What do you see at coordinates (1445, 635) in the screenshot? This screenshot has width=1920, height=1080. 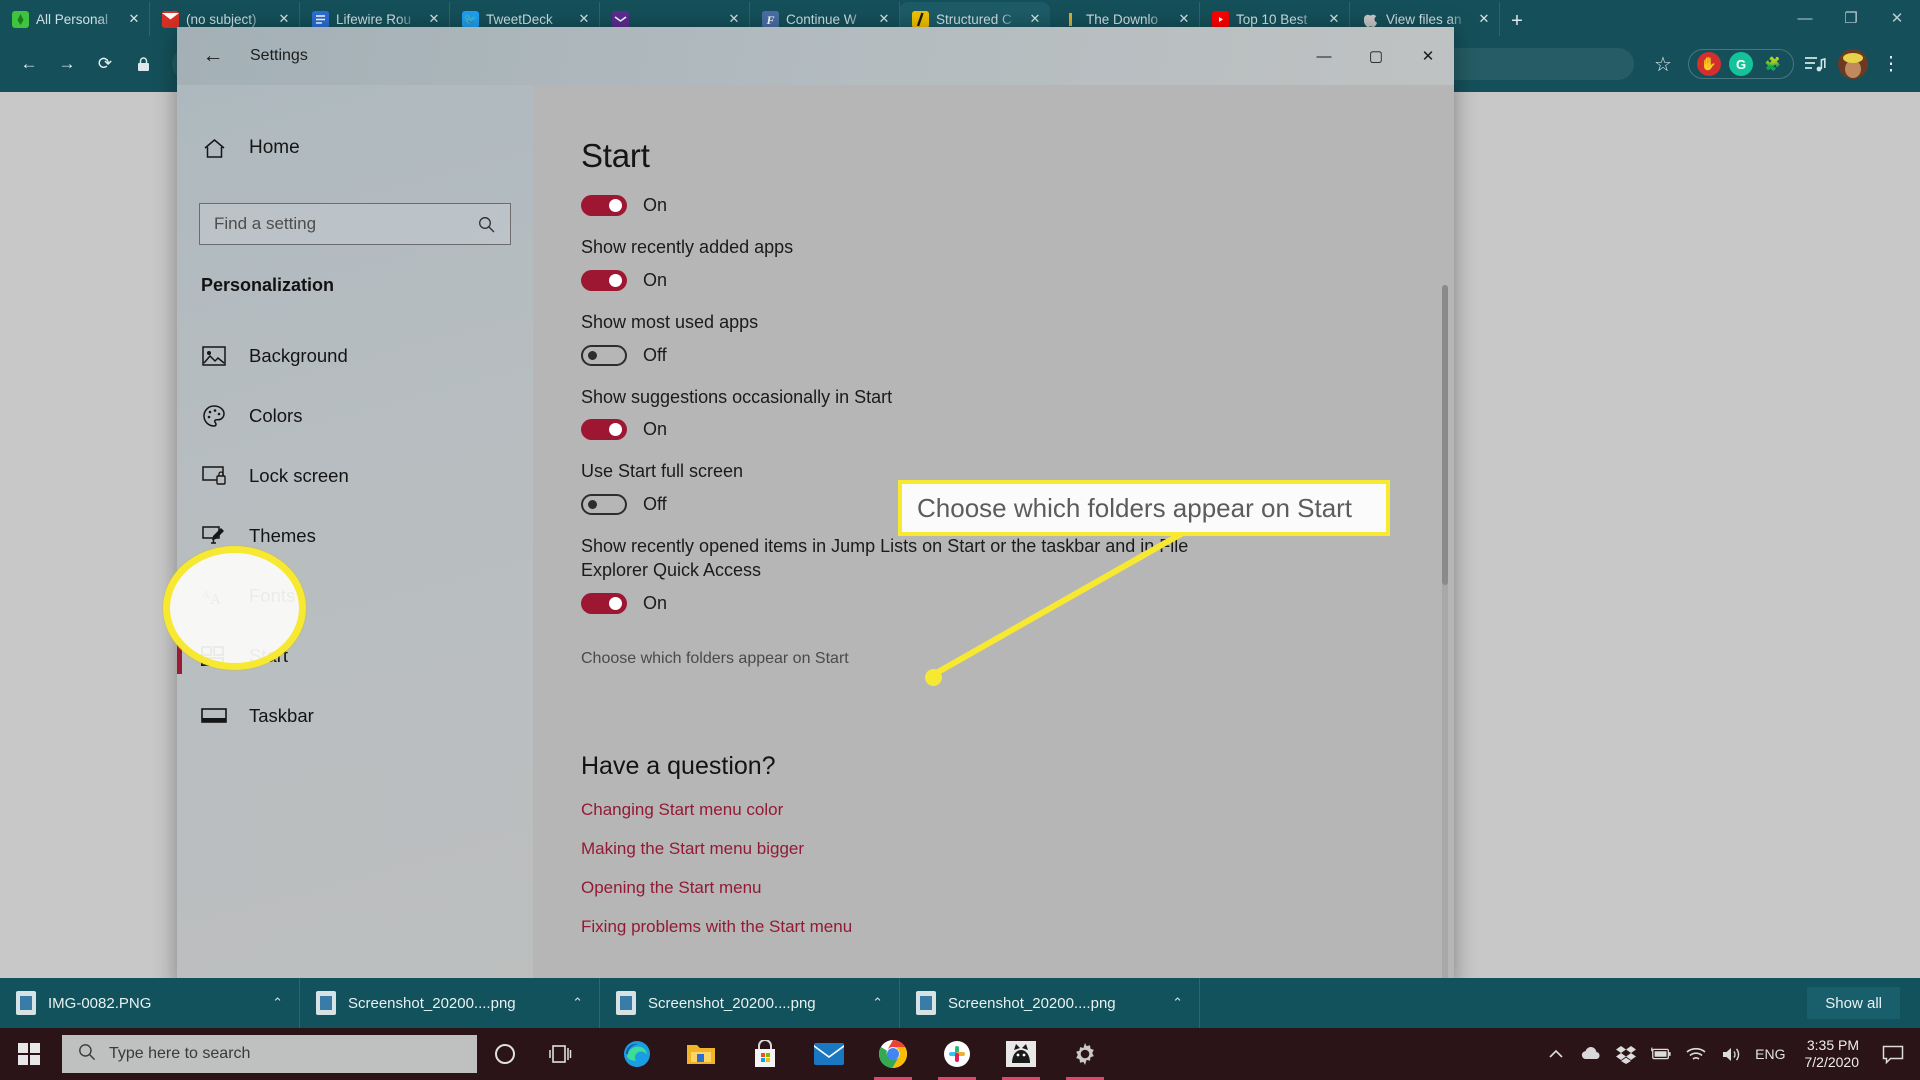 I see `content-scrollbar` at bounding box center [1445, 635].